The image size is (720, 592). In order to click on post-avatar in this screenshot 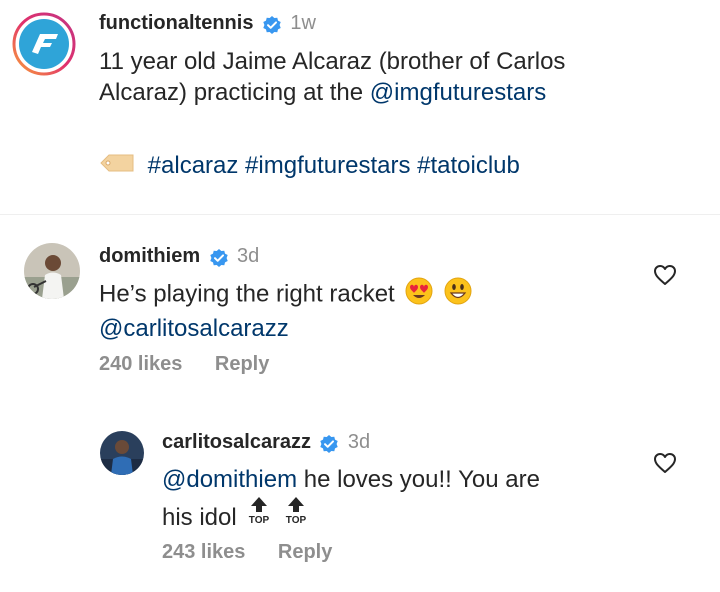, I will do `click(44, 44)`.